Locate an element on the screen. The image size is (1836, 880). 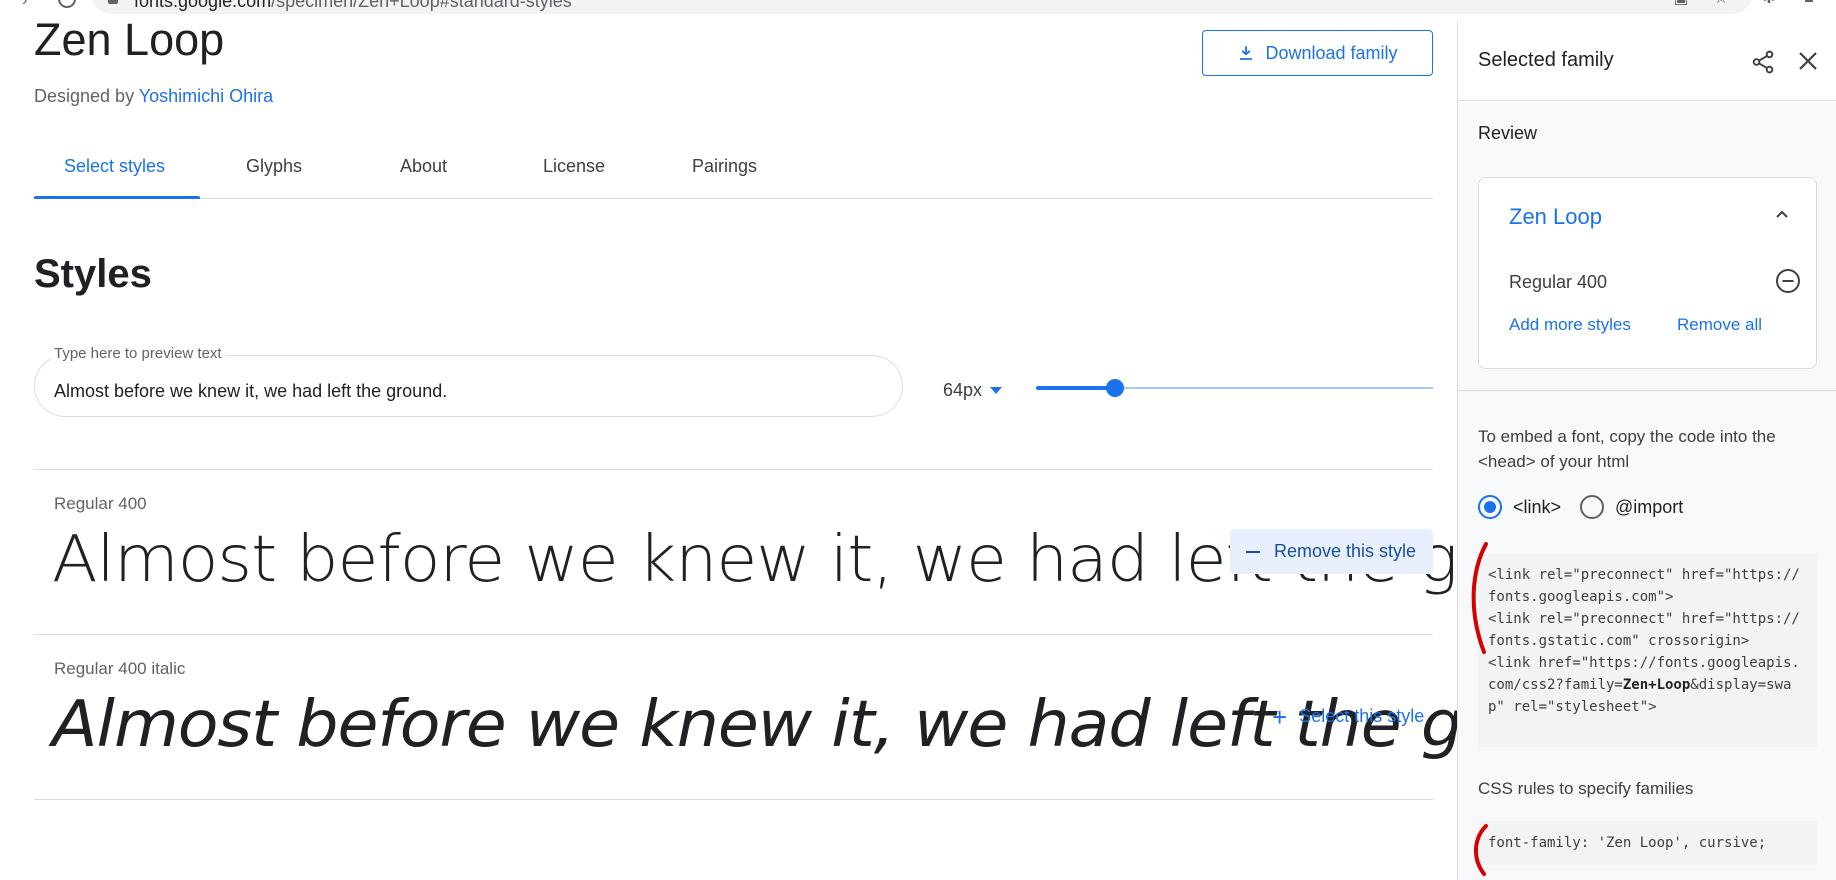
css-rule-code-block: font-family: 'Zen Loop', cursive; is located at coordinates (1647, 843).